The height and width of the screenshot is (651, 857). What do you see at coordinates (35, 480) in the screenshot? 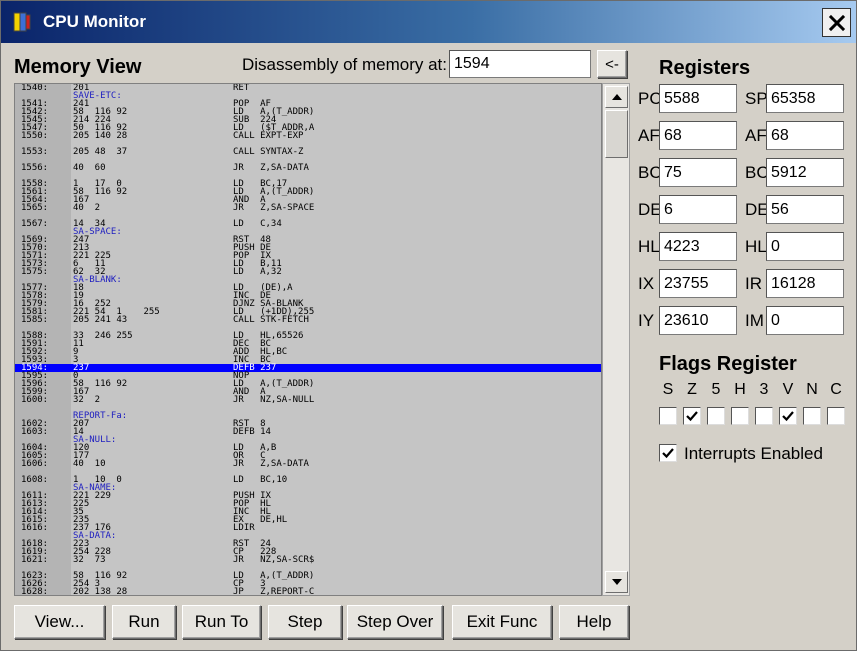
I see `memory-address: 1608:` at bounding box center [35, 480].